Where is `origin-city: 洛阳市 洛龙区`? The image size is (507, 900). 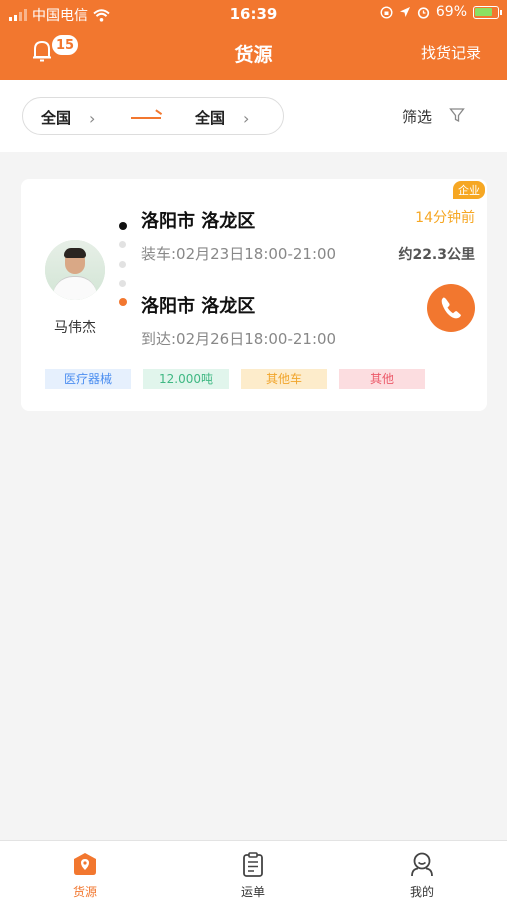 origin-city: 洛阳市 洛龙区 is located at coordinates (198, 221).